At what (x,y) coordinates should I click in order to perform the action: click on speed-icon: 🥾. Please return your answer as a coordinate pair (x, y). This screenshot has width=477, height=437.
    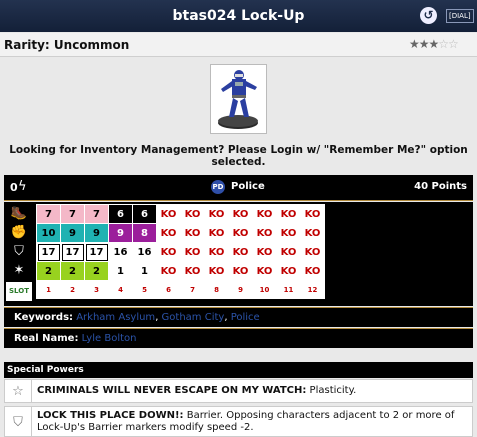
    Looking at the image, I should click on (19, 213).